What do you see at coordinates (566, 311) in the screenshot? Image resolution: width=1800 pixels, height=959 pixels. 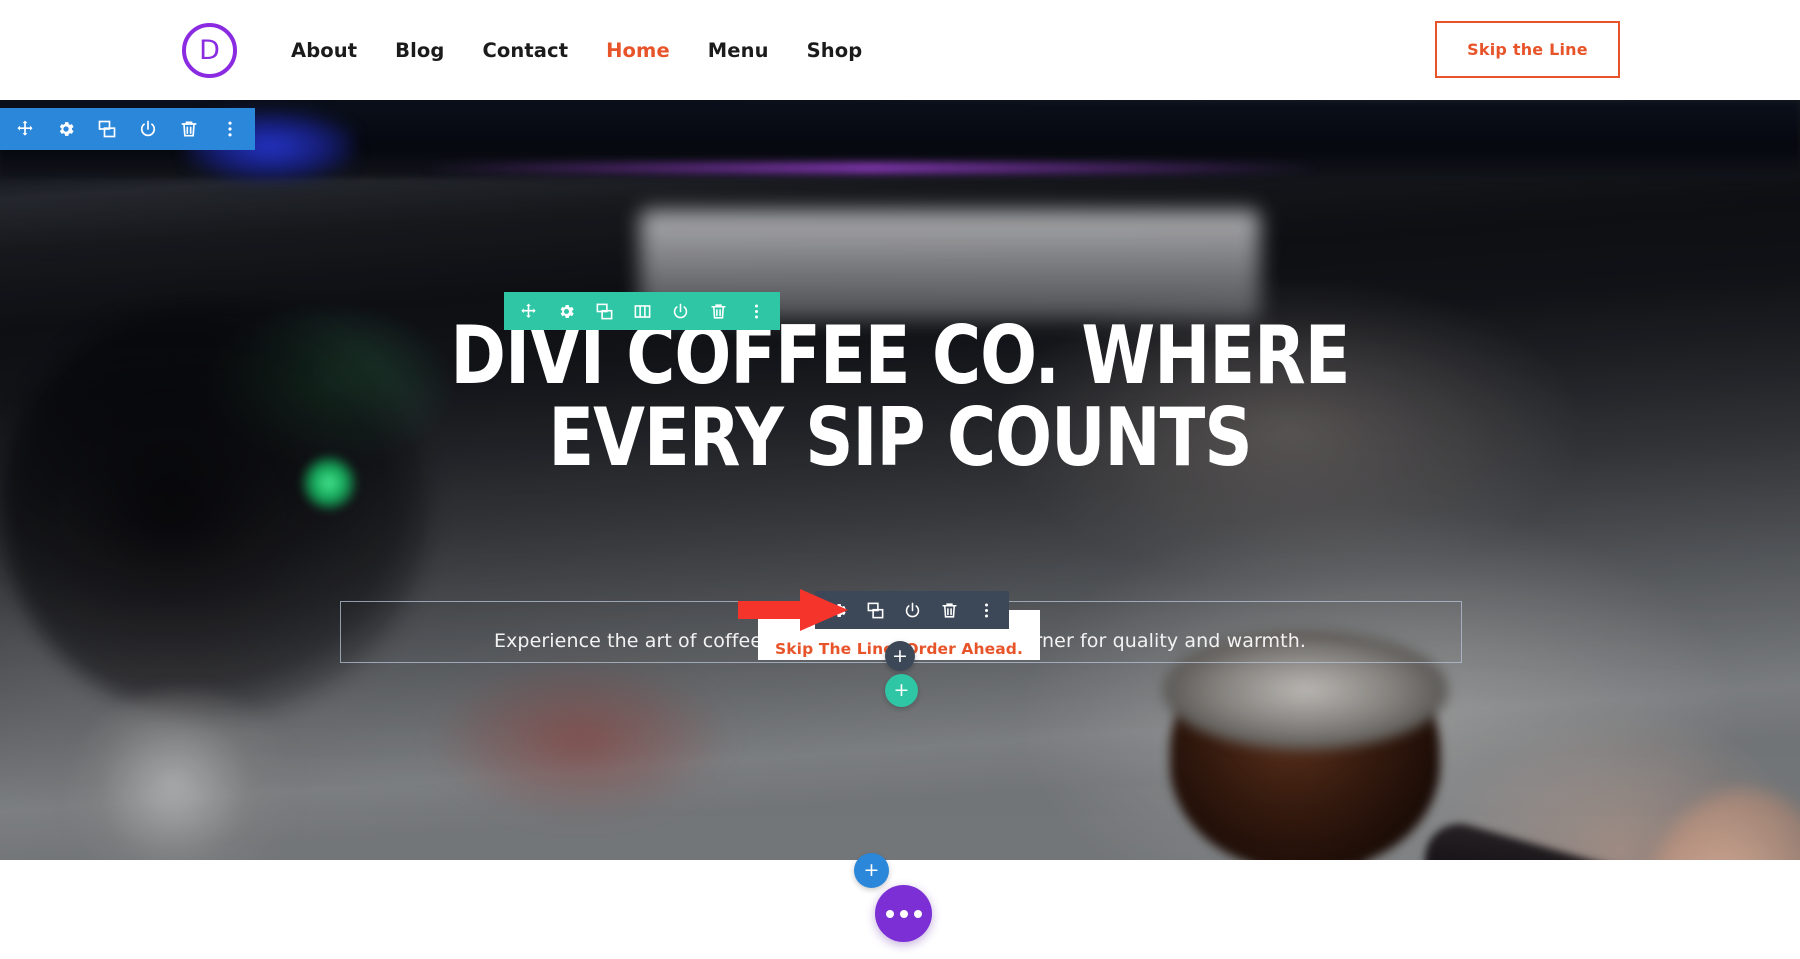 I see `row-gear-icon` at bounding box center [566, 311].